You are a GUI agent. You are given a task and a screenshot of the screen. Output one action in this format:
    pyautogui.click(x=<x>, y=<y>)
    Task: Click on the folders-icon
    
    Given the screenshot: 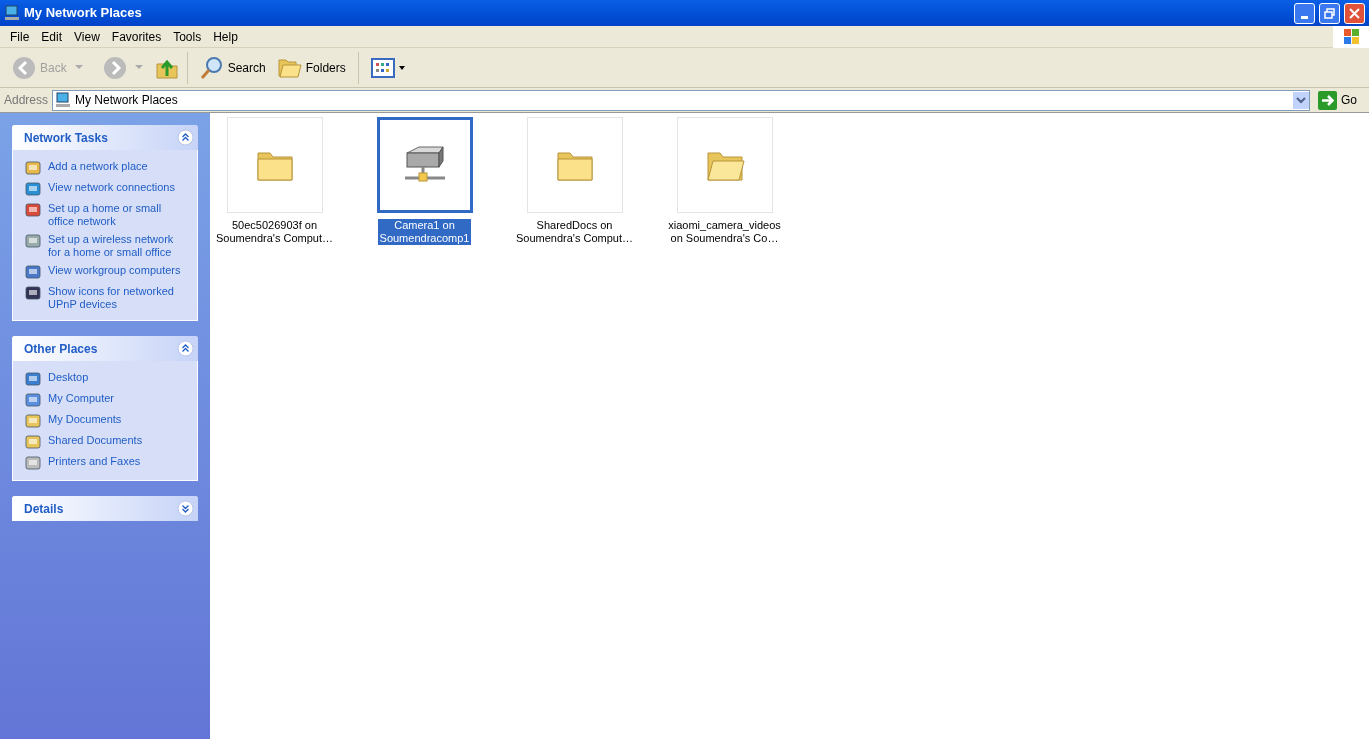 What is the action you would take?
    pyautogui.click(x=289, y=67)
    